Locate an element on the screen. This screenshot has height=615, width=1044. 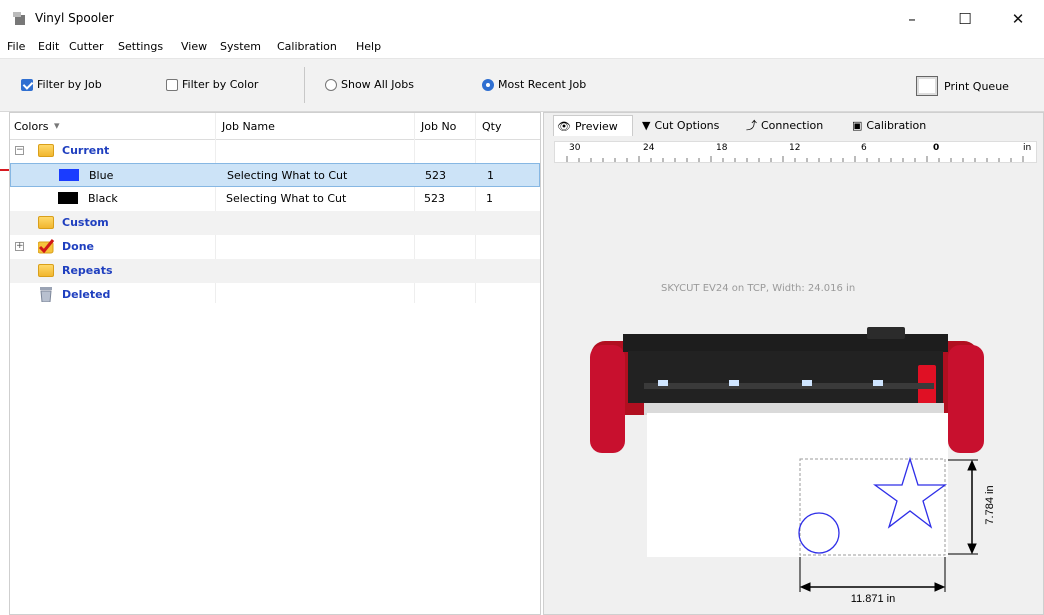
maximize-button: ☐ is located at coordinates (965, 19).